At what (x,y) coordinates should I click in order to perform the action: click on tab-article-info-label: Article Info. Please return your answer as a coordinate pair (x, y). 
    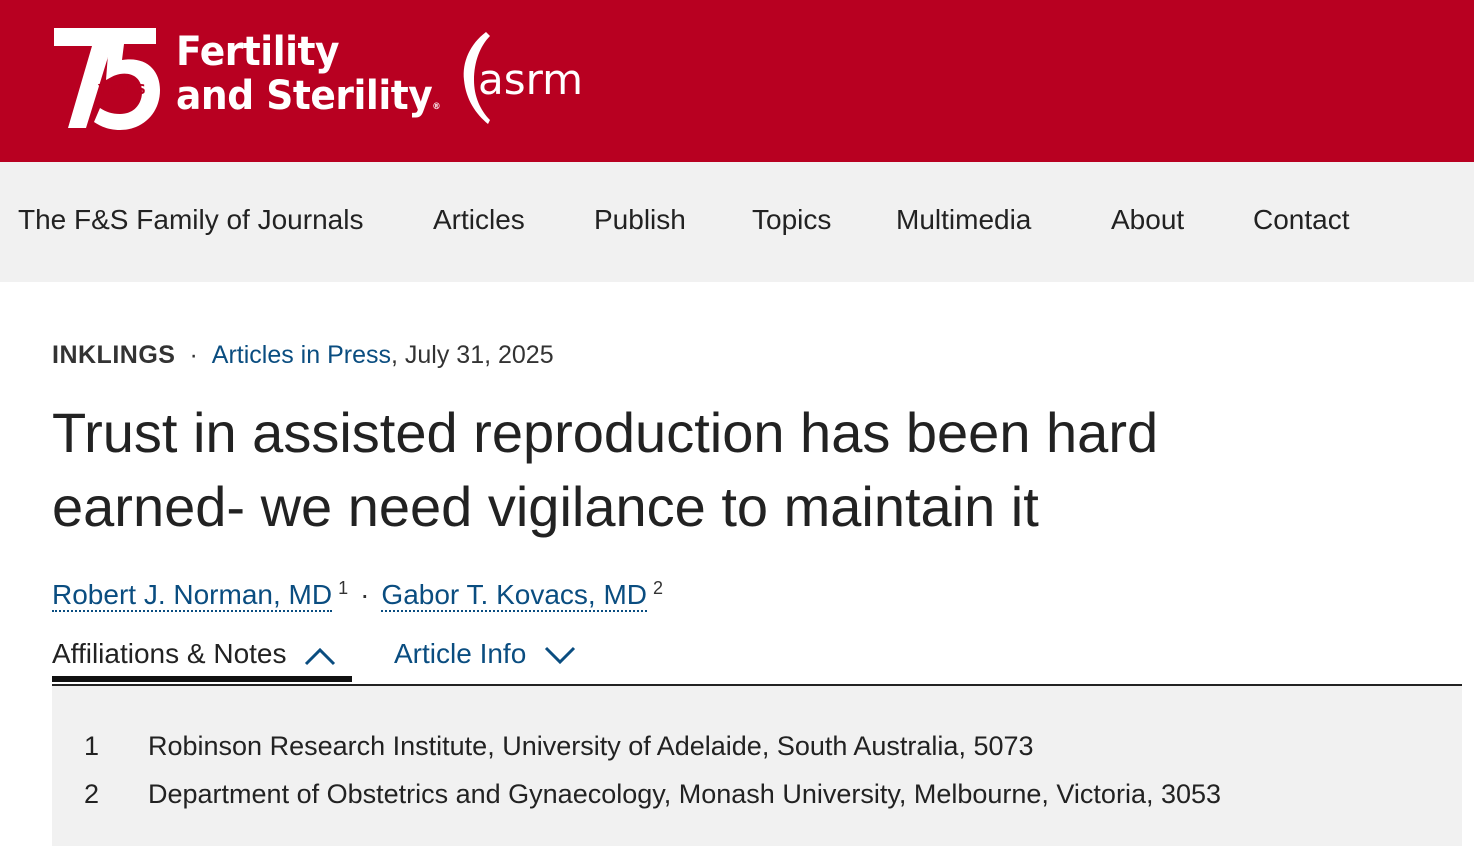
    Looking at the image, I should click on (460, 653).